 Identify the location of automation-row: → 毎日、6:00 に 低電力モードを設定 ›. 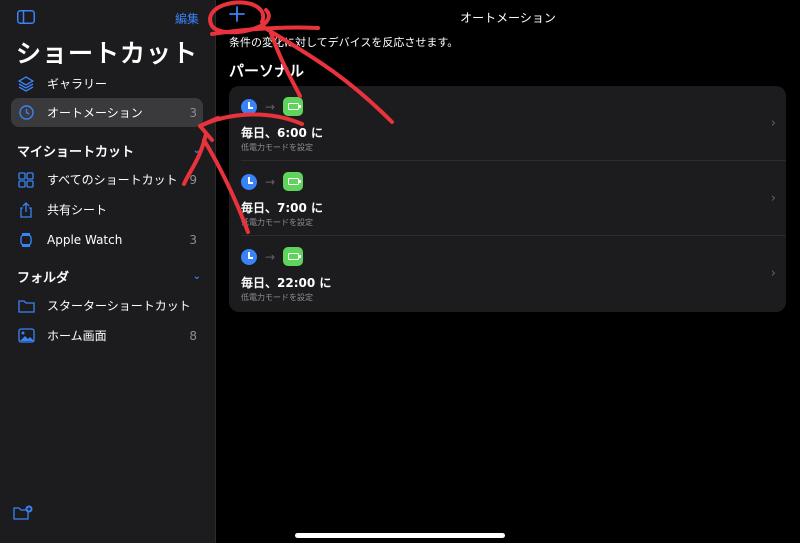
(507, 123).